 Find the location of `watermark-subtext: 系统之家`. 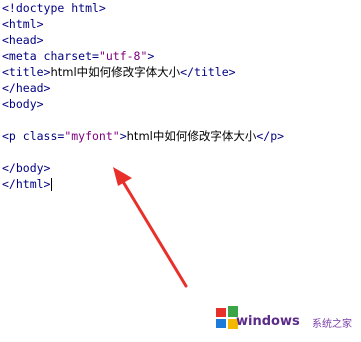

watermark-subtext: 系统之家 is located at coordinates (332, 324).